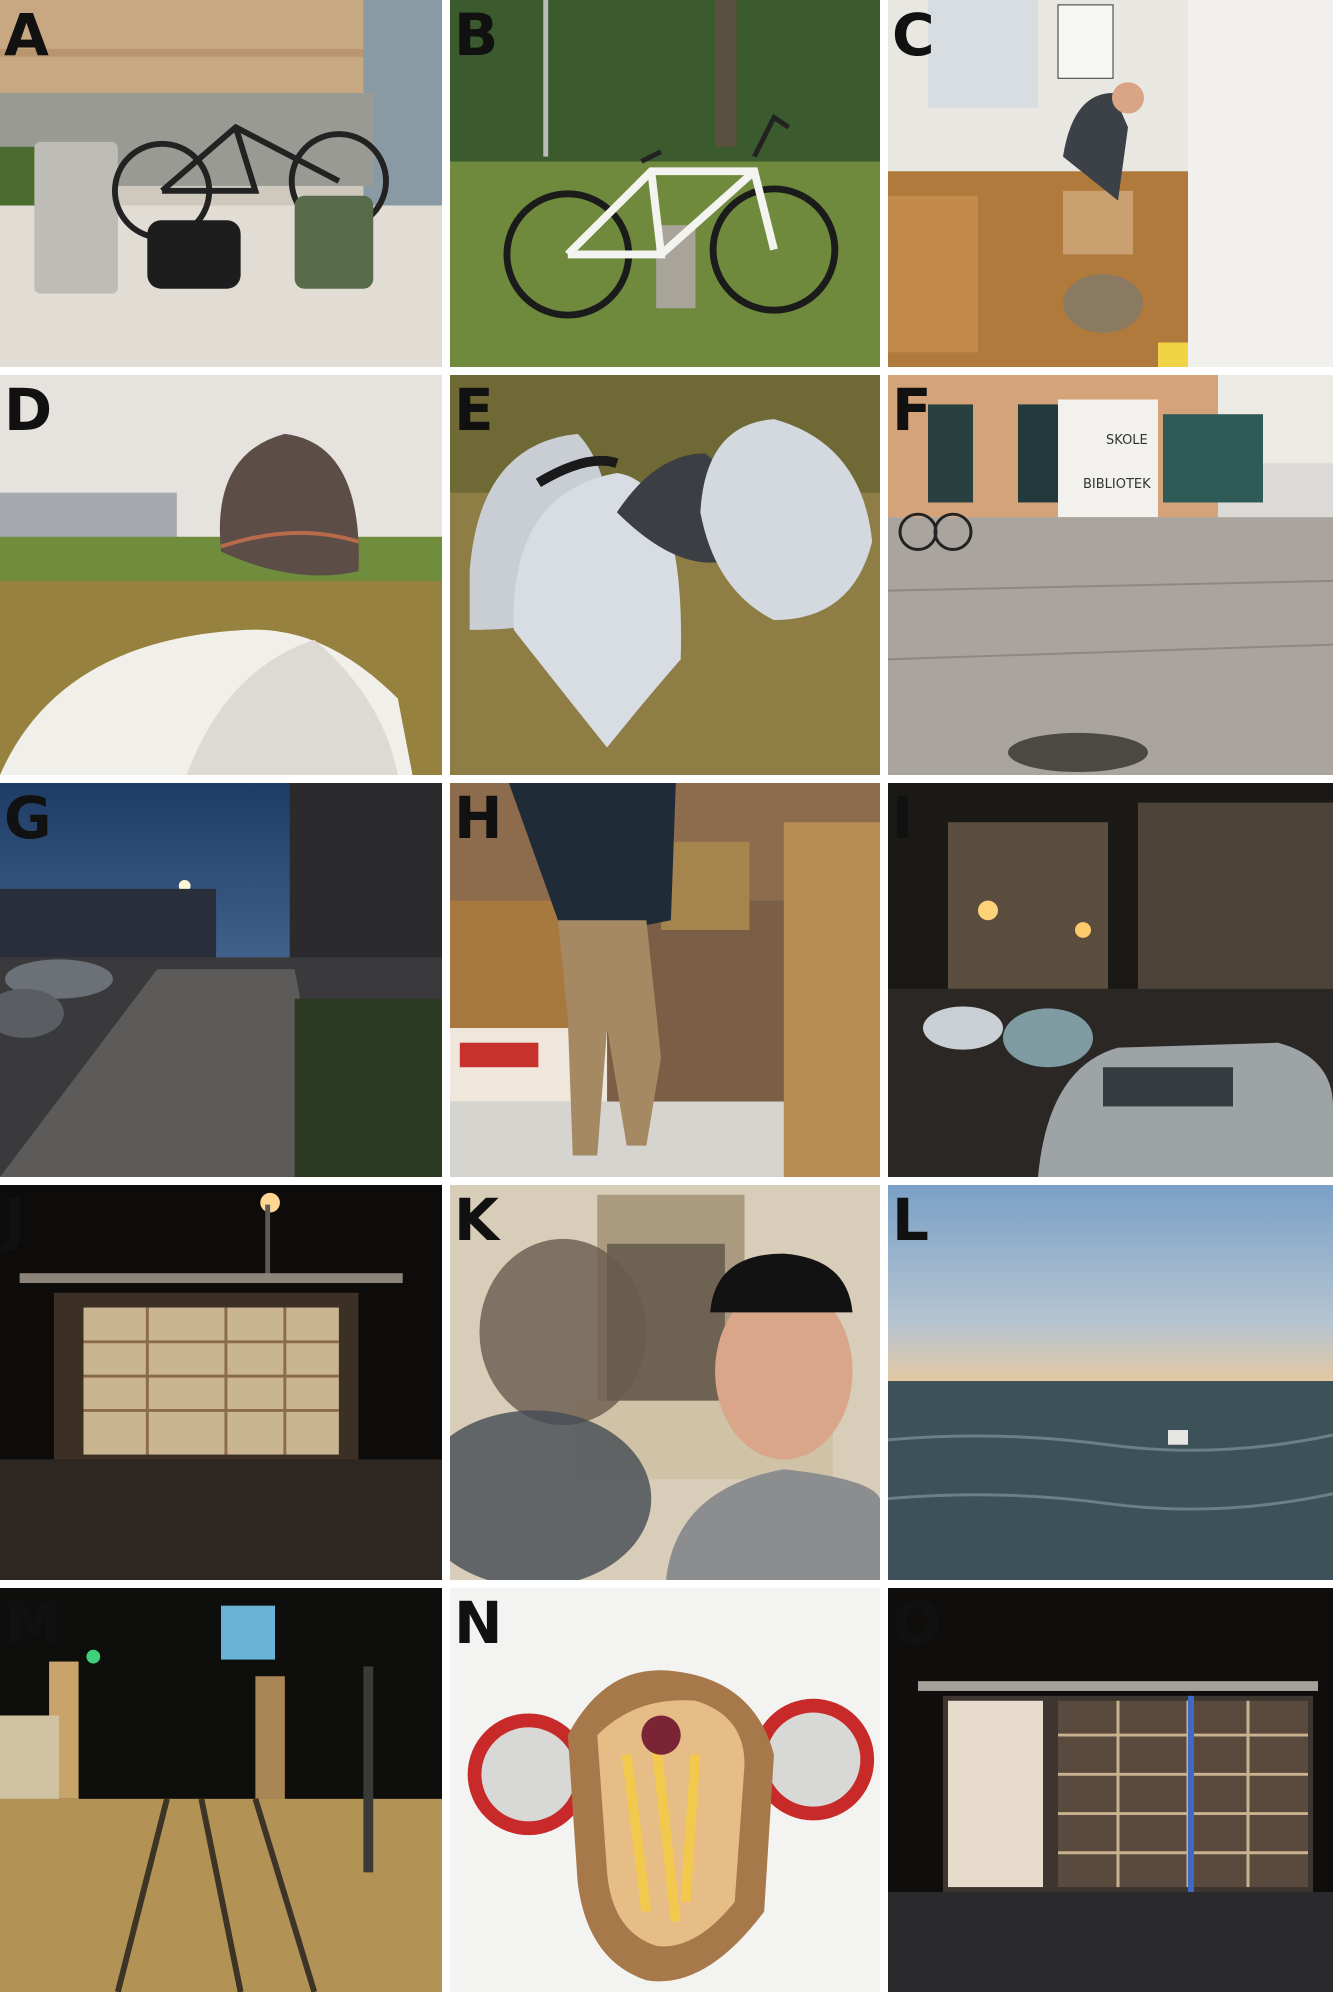 This screenshot has height=2000, width=1333. What do you see at coordinates (221, 1790) in the screenshot?
I see `railway-tracks-photo` at bounding box center [221, 1790].